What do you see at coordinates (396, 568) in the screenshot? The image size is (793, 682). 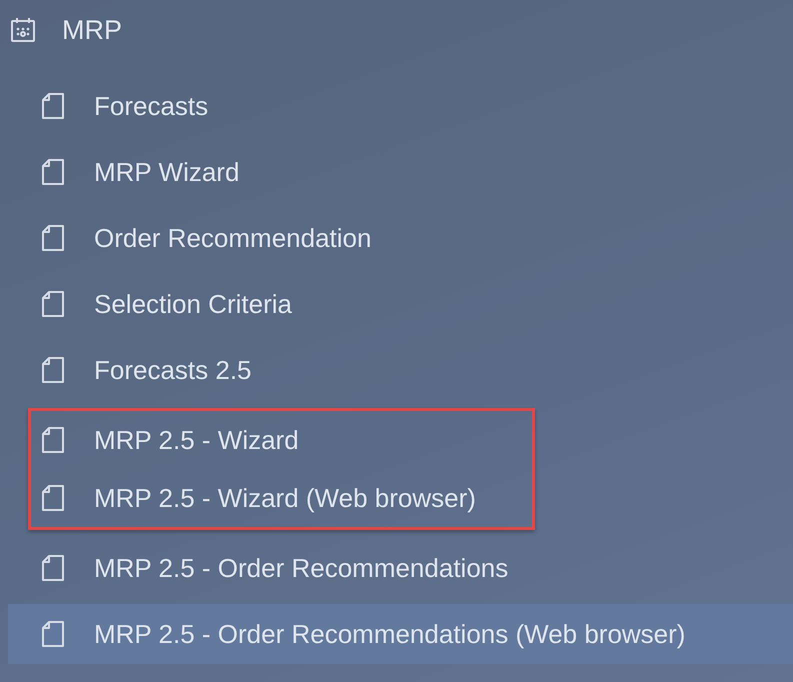 I see `menu-item: MRP 2.5 - Order Recommendations` at bounding box center [396, 568].